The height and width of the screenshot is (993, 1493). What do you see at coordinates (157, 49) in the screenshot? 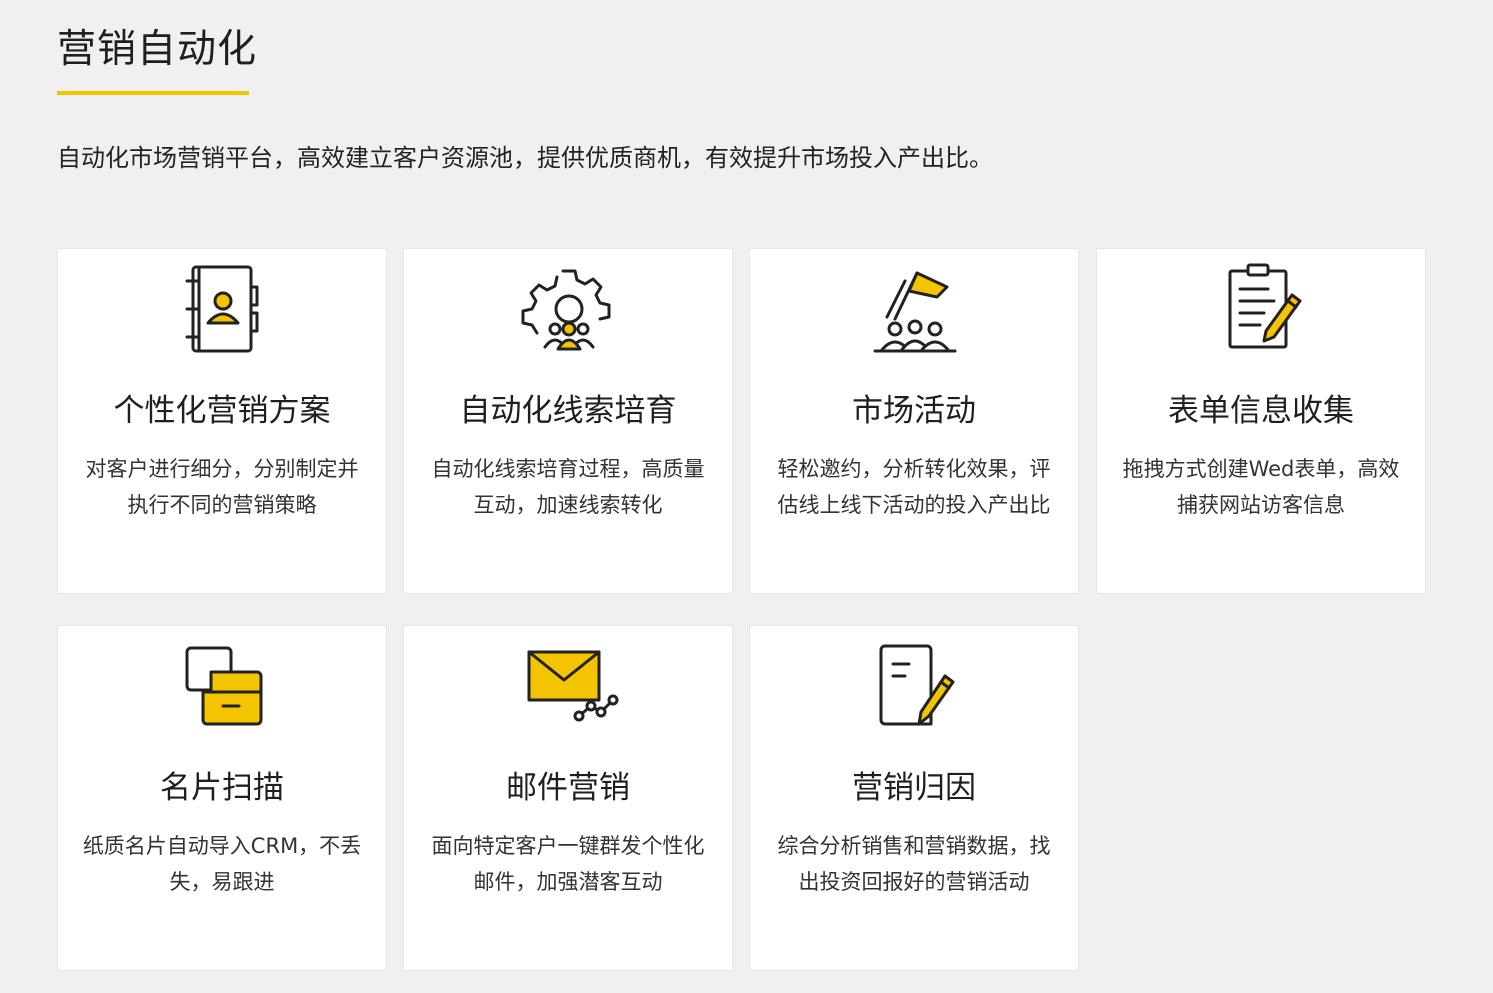
I see `section-title: 营销自动化` at bounding box center [157, 49].